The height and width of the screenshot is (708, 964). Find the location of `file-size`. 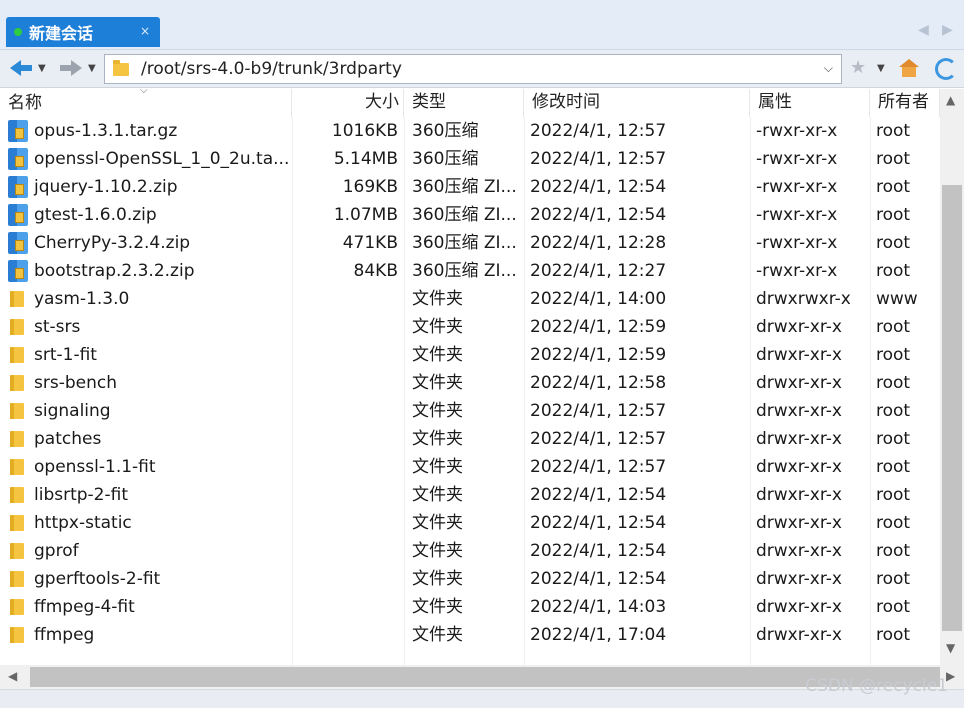

file-size is located at coordinates (348, 299).